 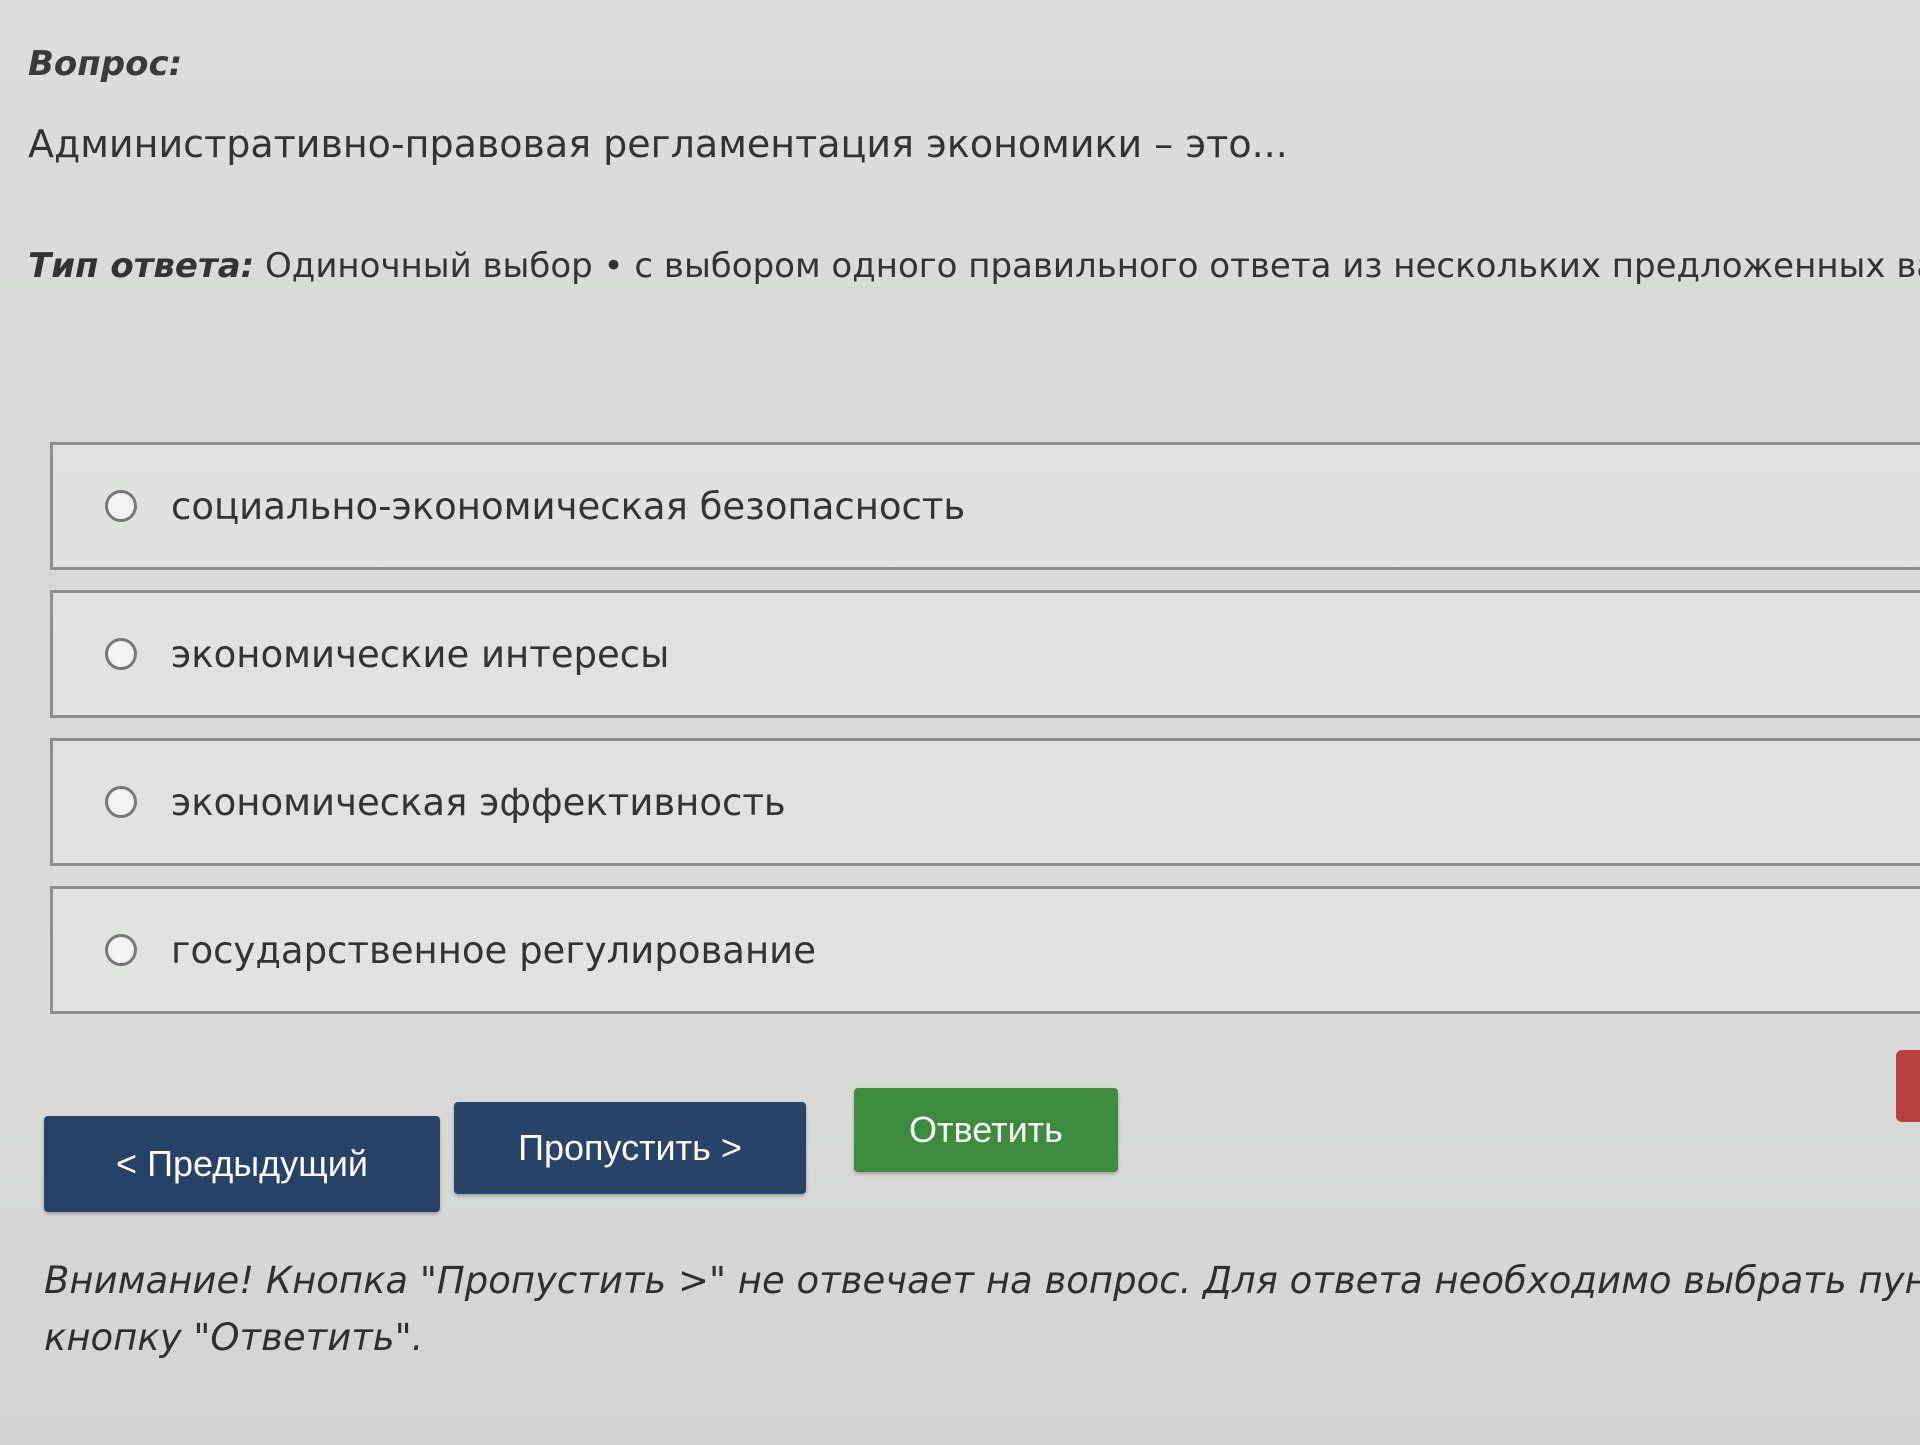 What do you see at coordinates (242, 1164) in the screenshot?
I see `previous-button: < Предыдущий` at bounding box center [242, 1164].